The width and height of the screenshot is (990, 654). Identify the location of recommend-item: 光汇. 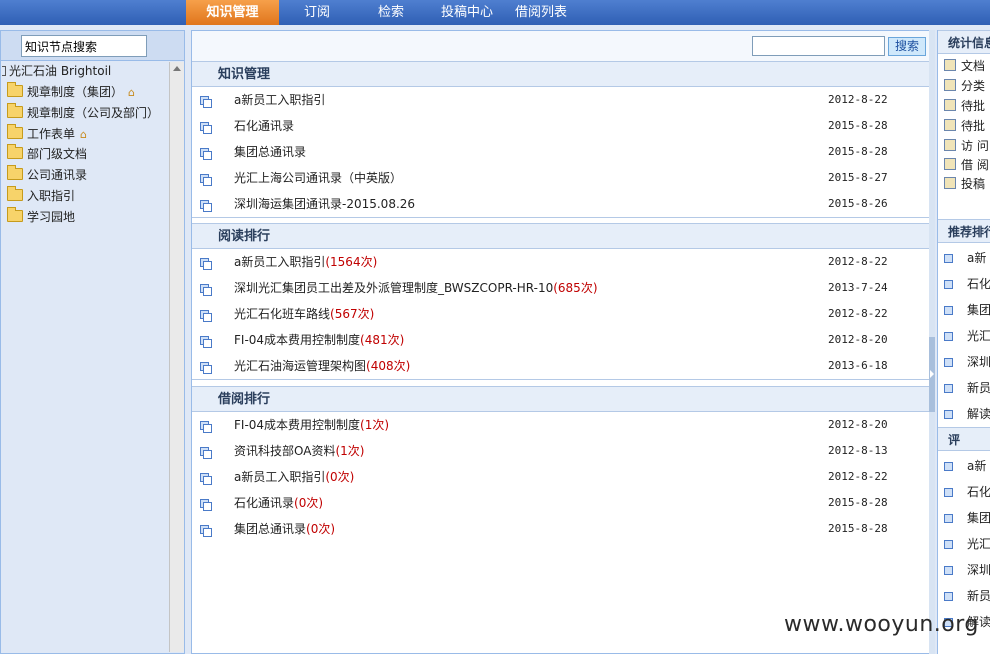
(967, 336).